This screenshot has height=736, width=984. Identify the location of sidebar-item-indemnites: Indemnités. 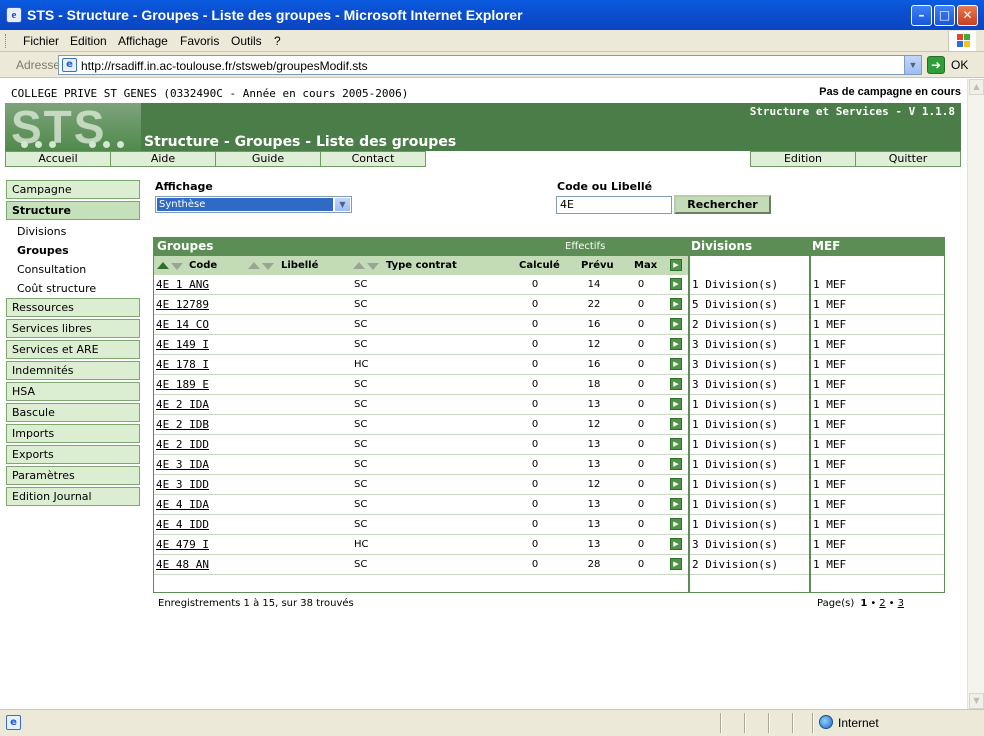
(73, 370).